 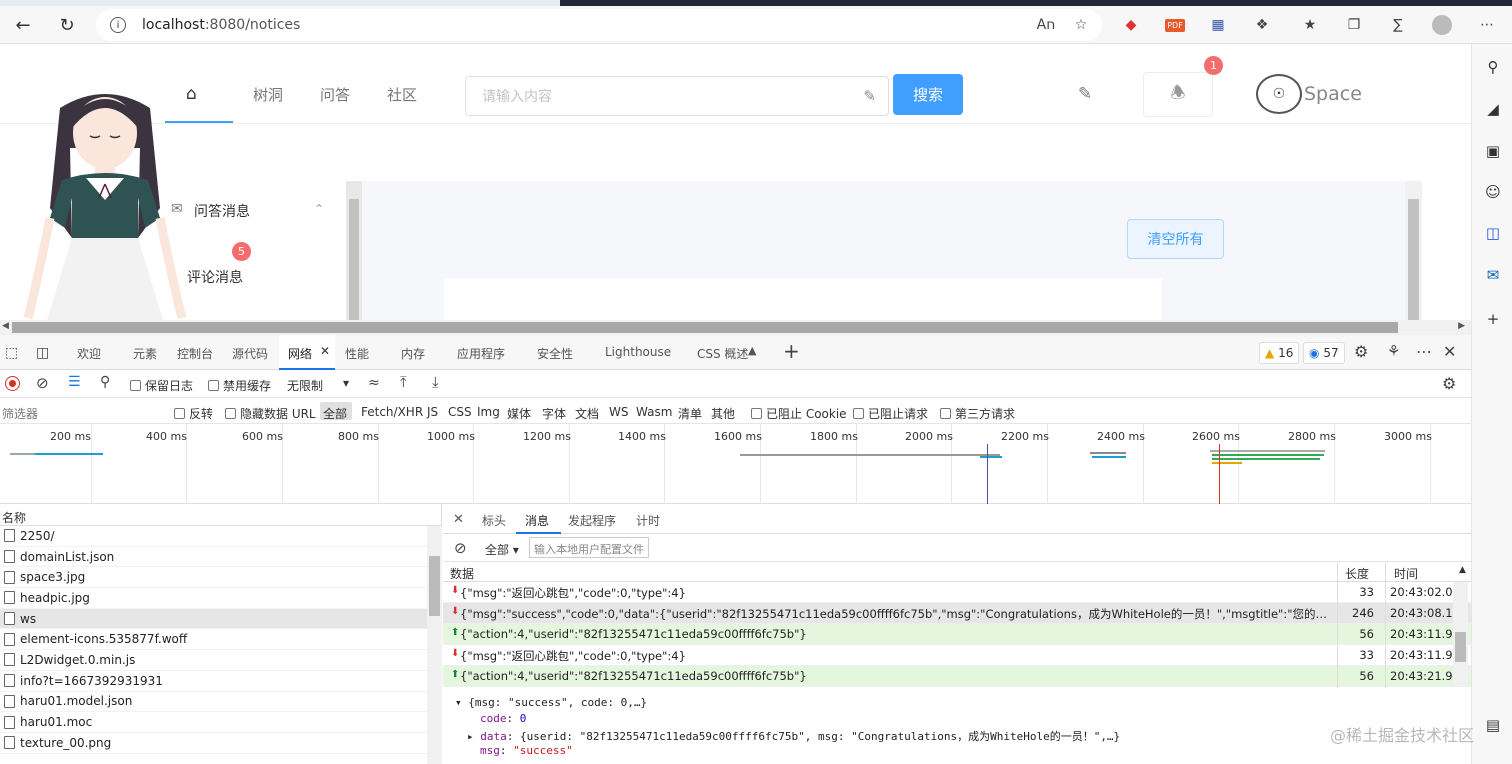 I want to click on tab-security: 安全性, so click(x=555, y=353).